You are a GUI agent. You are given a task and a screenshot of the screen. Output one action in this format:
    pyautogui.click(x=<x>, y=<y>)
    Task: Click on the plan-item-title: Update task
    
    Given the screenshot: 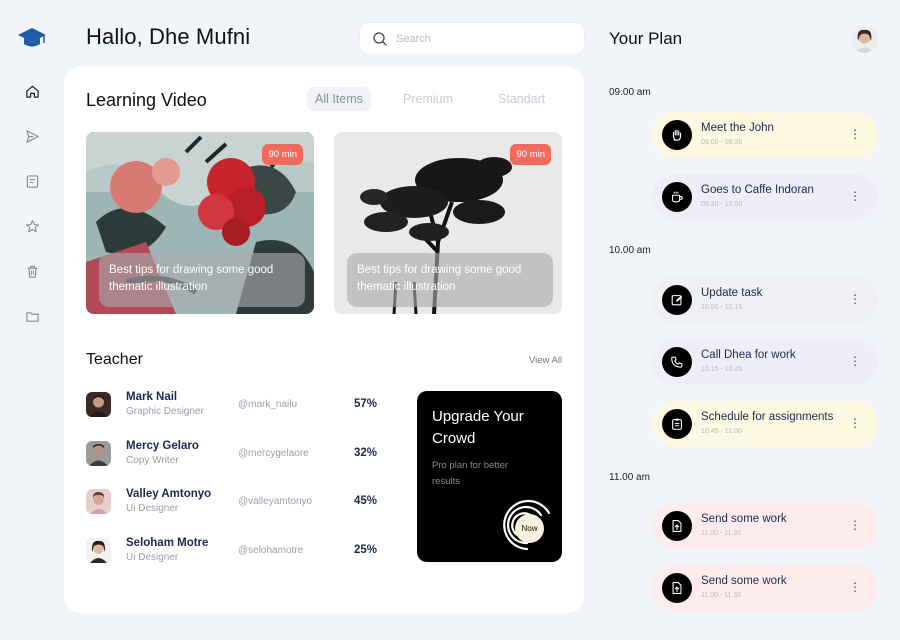 What is the action you would take?
    pyautogui.click(x=732, y=293)
    